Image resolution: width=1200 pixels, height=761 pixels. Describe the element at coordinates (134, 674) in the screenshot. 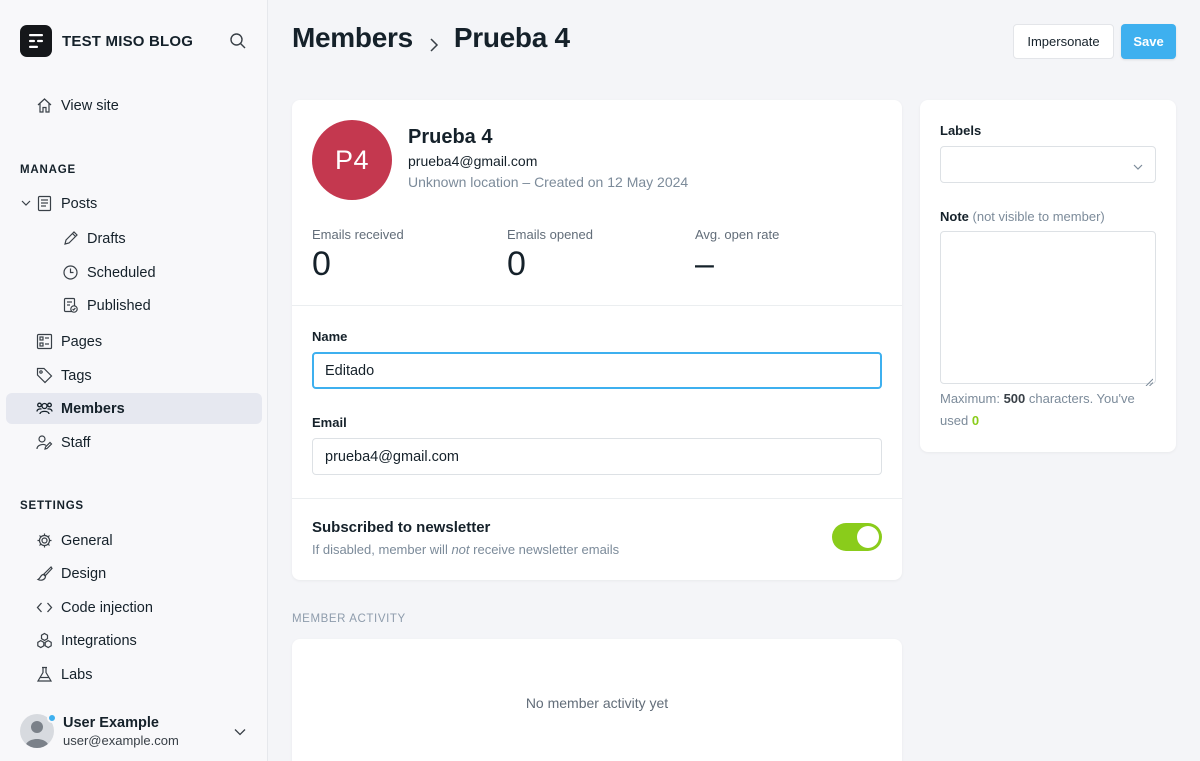

I see `nav-labs: Labs` at that location.